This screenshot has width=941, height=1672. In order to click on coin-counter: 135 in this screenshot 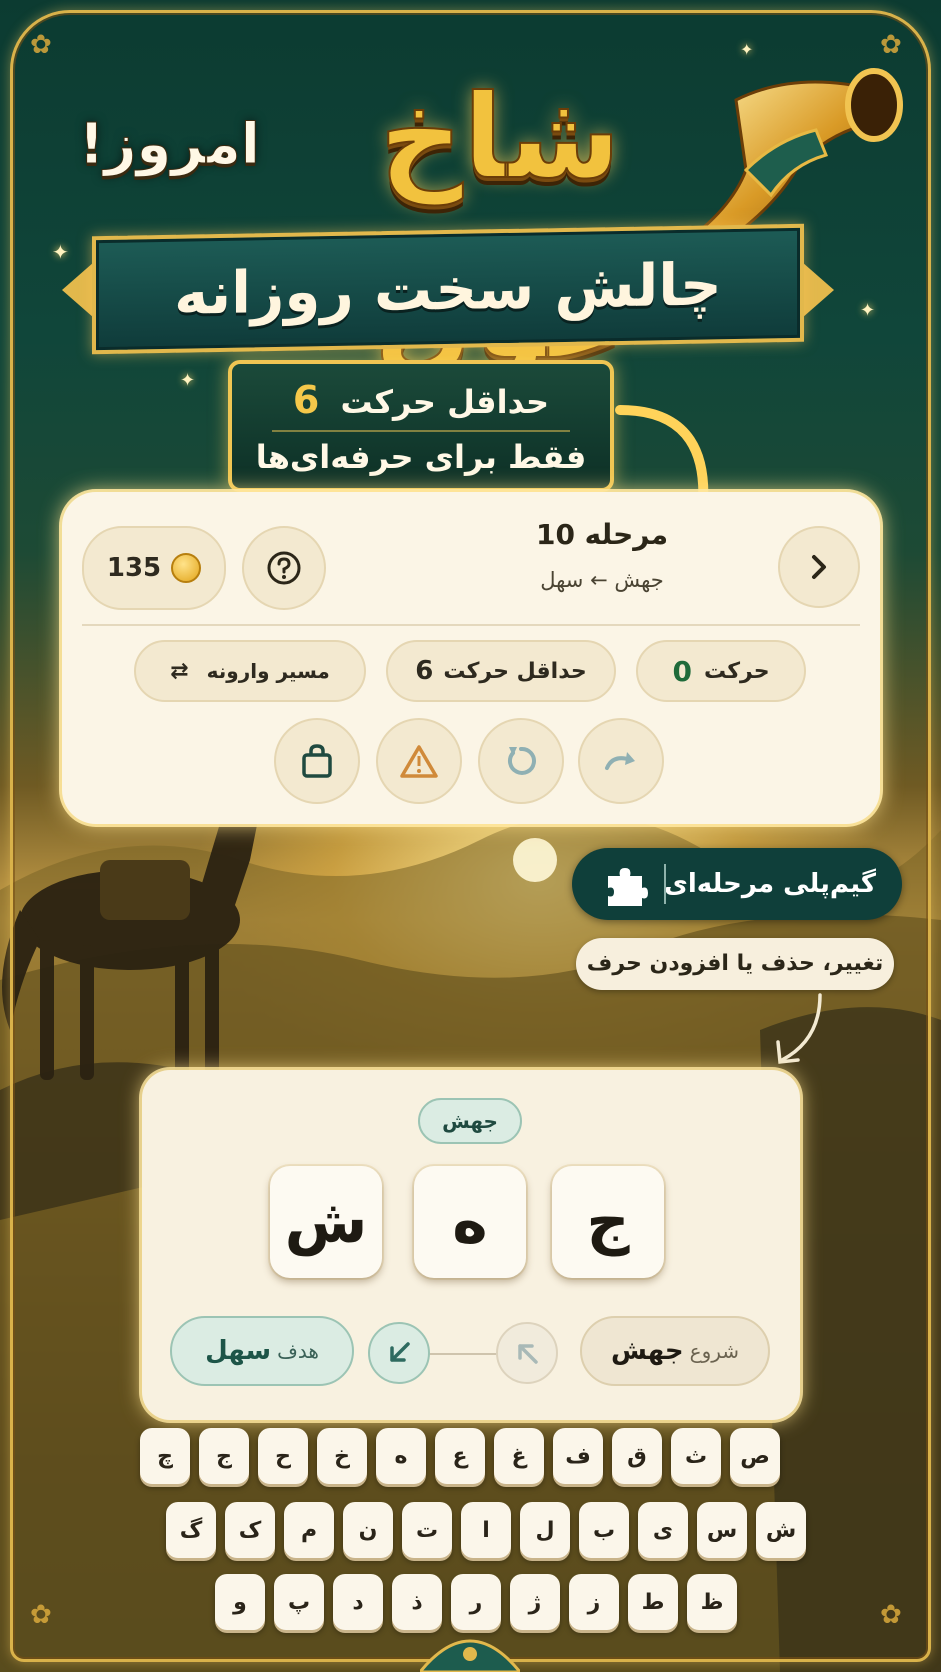, I will do `click(154, 568)`.